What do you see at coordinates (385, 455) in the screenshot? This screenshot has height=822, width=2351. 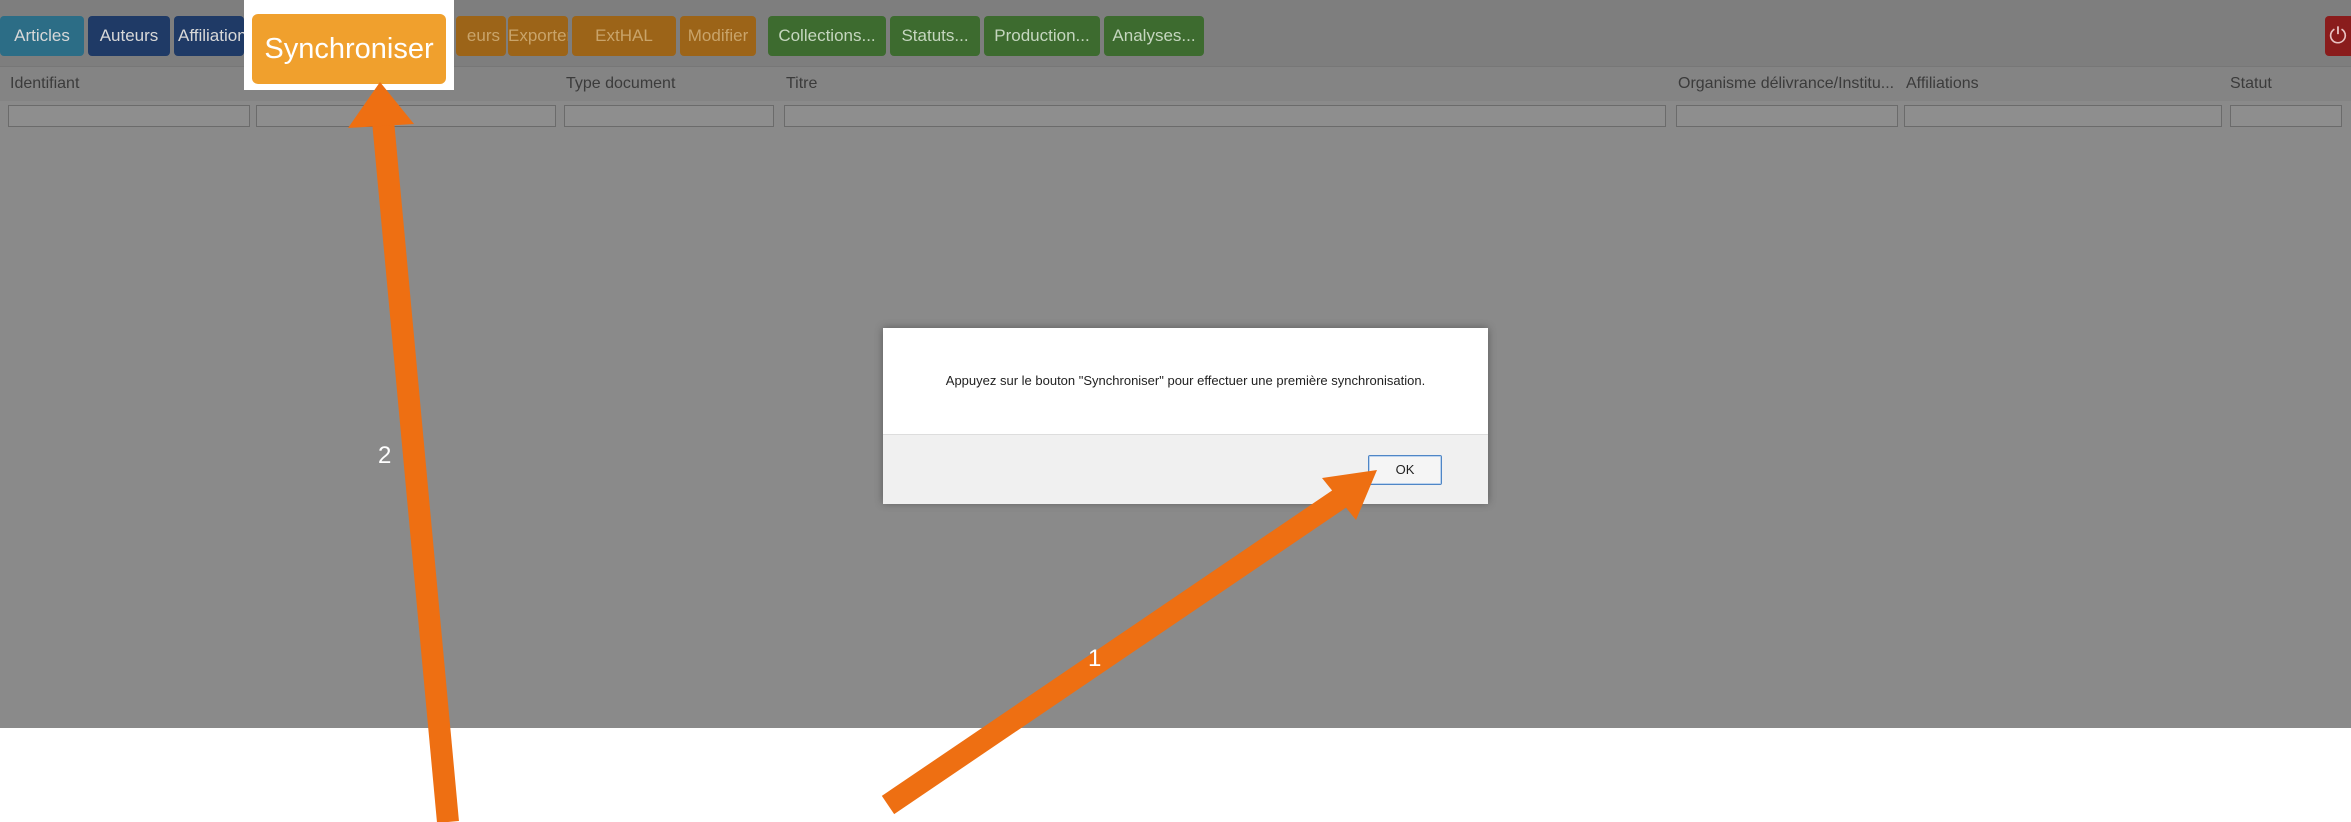 I see `arrow-2-label: 2` at bounding box center [385, 455].